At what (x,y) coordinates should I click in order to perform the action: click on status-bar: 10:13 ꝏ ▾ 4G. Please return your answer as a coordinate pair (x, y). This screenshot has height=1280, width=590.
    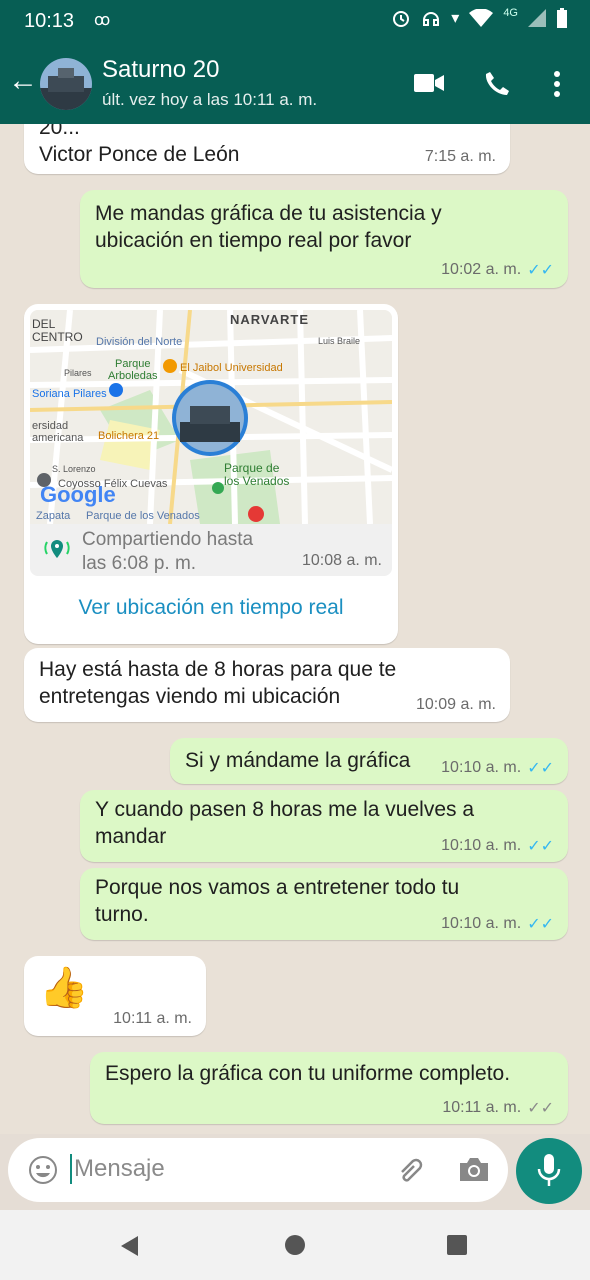
    Looking at the image, I should click on (295, 22).